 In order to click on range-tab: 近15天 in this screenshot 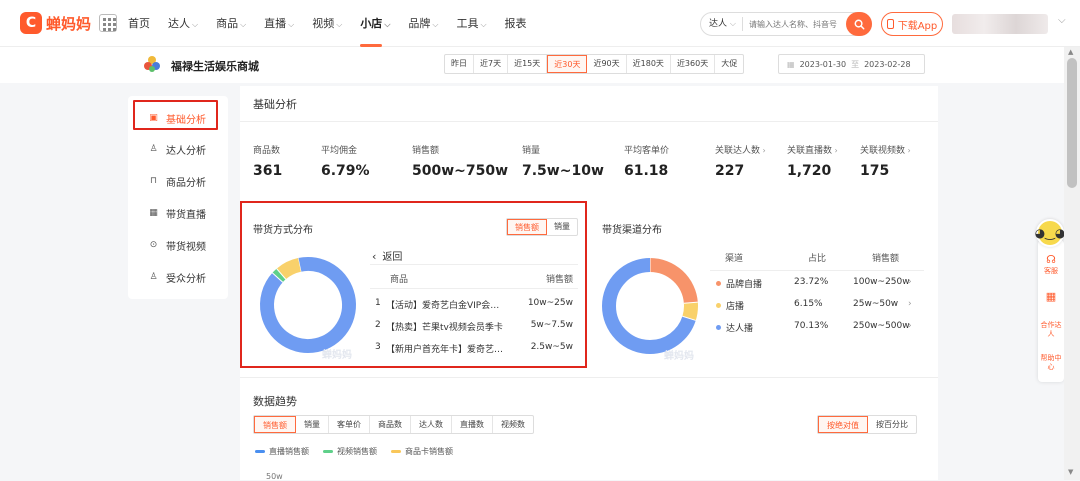, I will do `click(528, 64)`.